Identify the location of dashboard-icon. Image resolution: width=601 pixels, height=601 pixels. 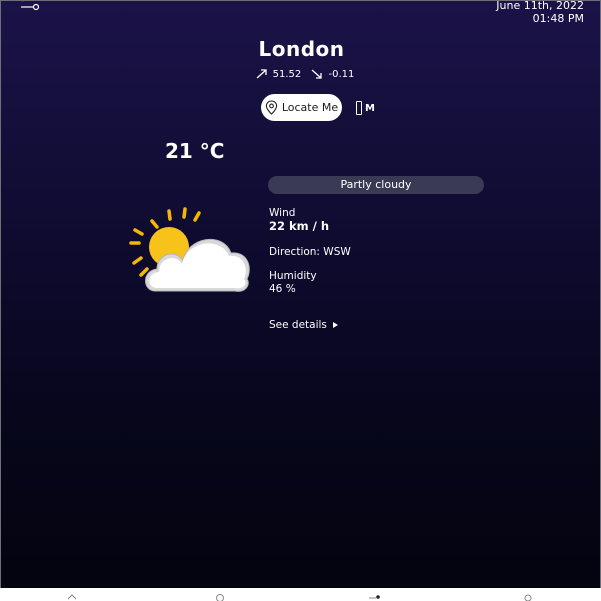
(374, 596).